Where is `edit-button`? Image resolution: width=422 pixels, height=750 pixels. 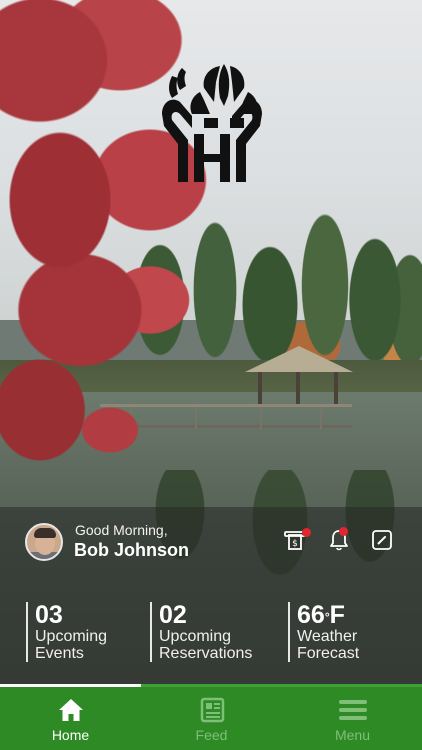
edit-button is located at coordinates (382, 540).